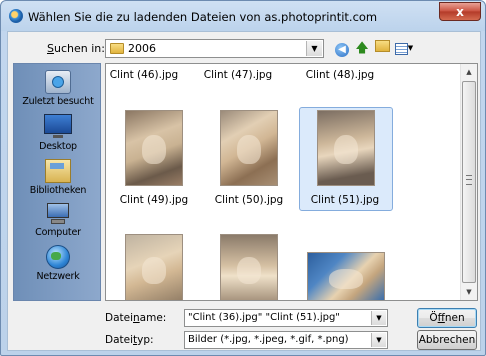  I want to click on filename-input: "Clint (36).jpg" "Clint (51).jpg" ▼, so click(286, 318).